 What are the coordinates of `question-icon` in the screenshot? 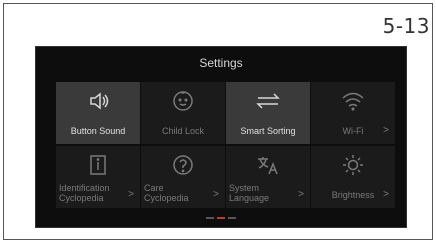 It's located at (183, 165).